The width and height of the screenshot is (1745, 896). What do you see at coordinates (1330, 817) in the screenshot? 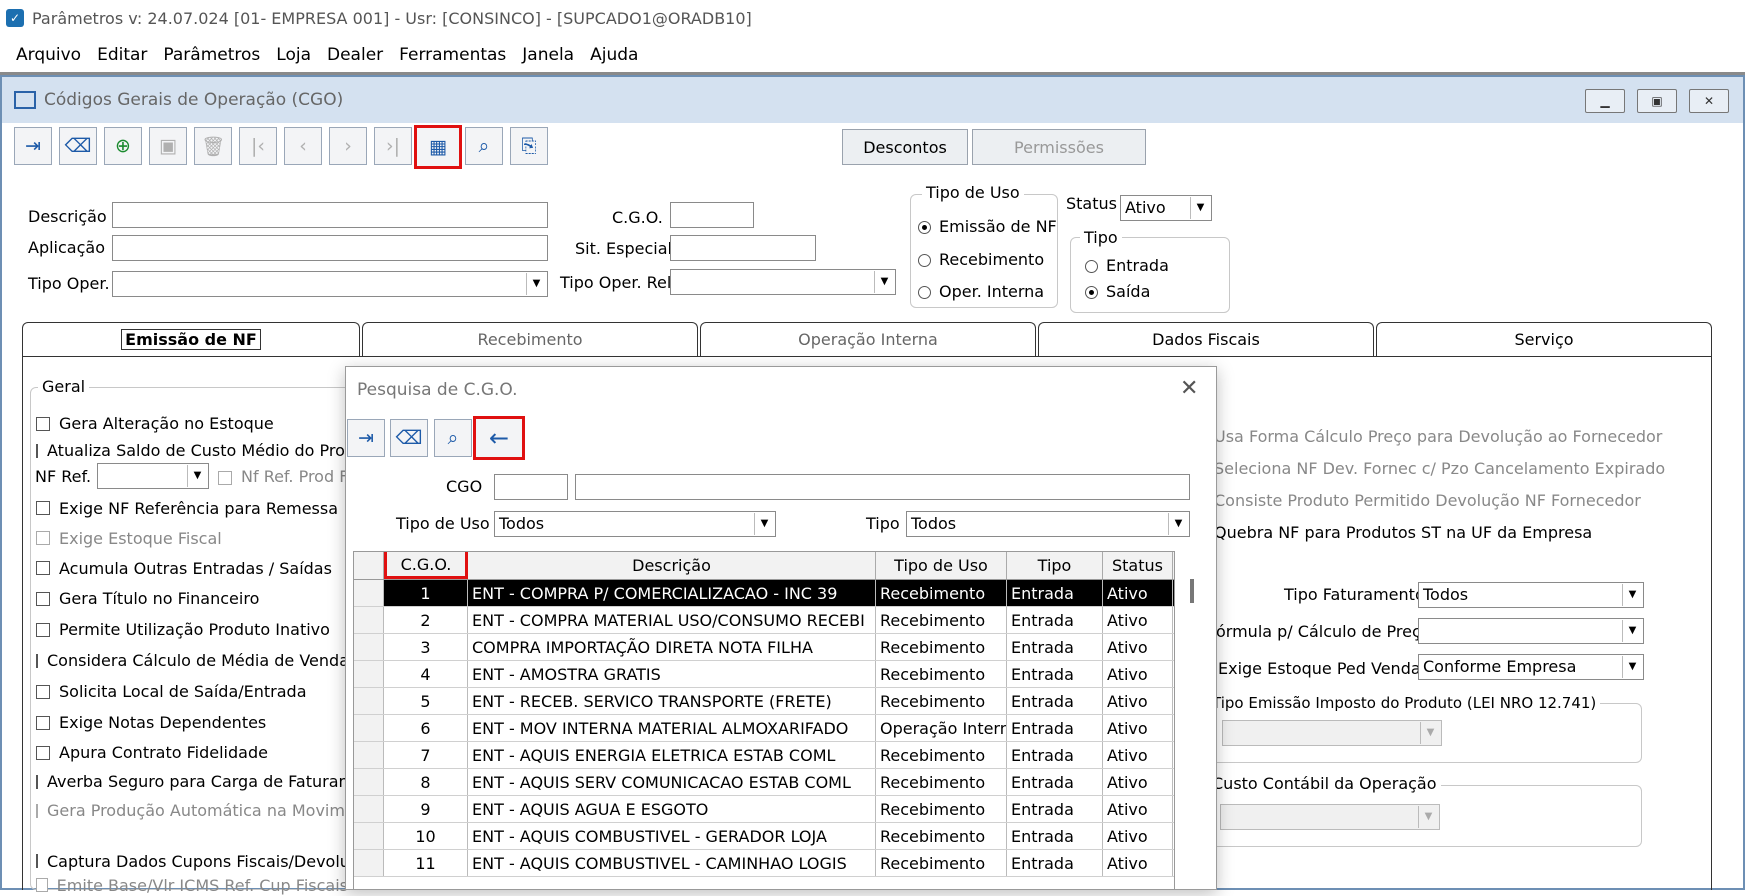
I see `custo-contabil-select: ▼` at bounding box center [1330, 817].